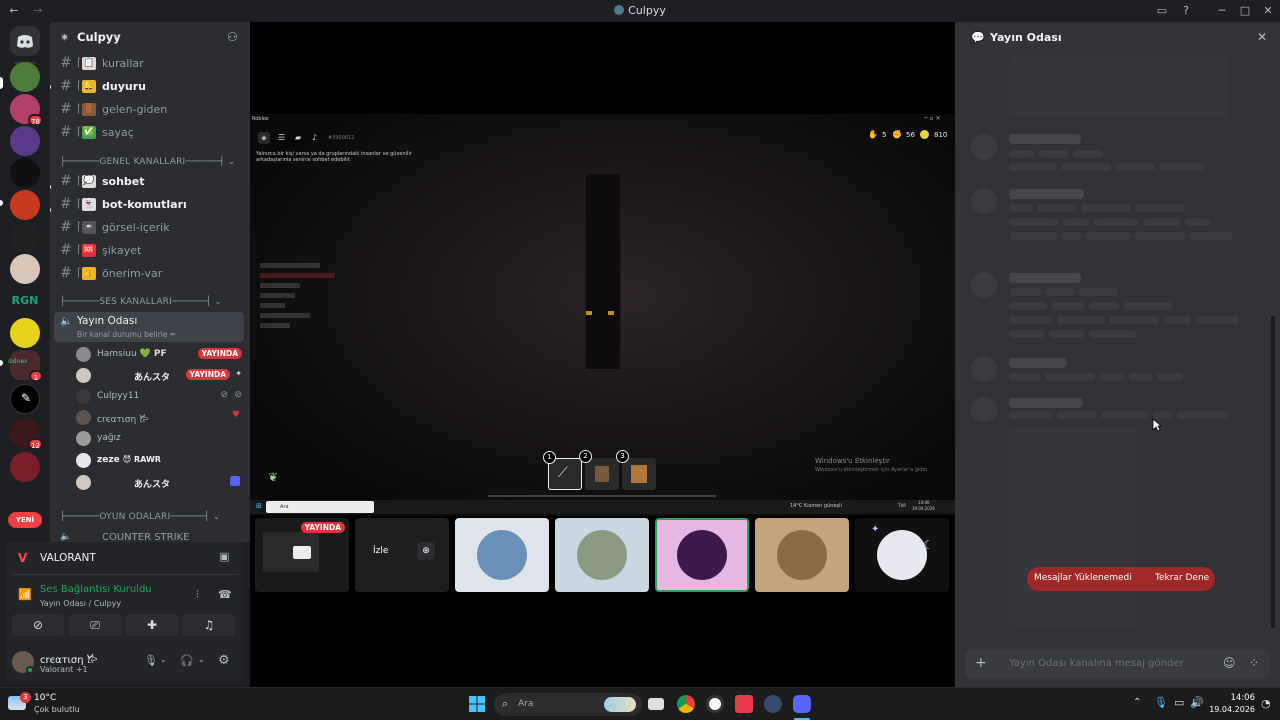 The height and width of the screenshot is (720, 1280). I want to click on retry-button: Tekrar Dene, so click(1182, 578).